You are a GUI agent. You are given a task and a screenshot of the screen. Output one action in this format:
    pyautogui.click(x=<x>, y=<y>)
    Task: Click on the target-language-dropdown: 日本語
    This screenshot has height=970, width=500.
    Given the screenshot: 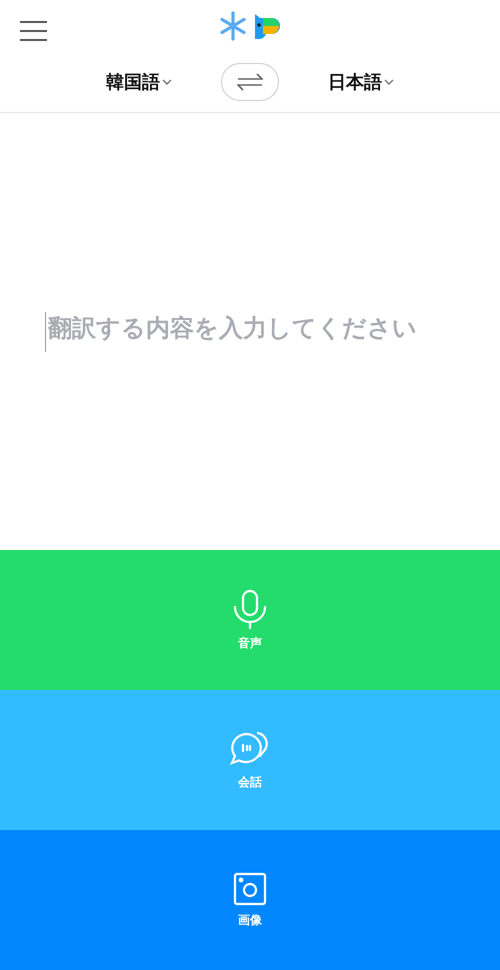 What is the action you would take?
    pyautogui.click(x=361, y=82)
    